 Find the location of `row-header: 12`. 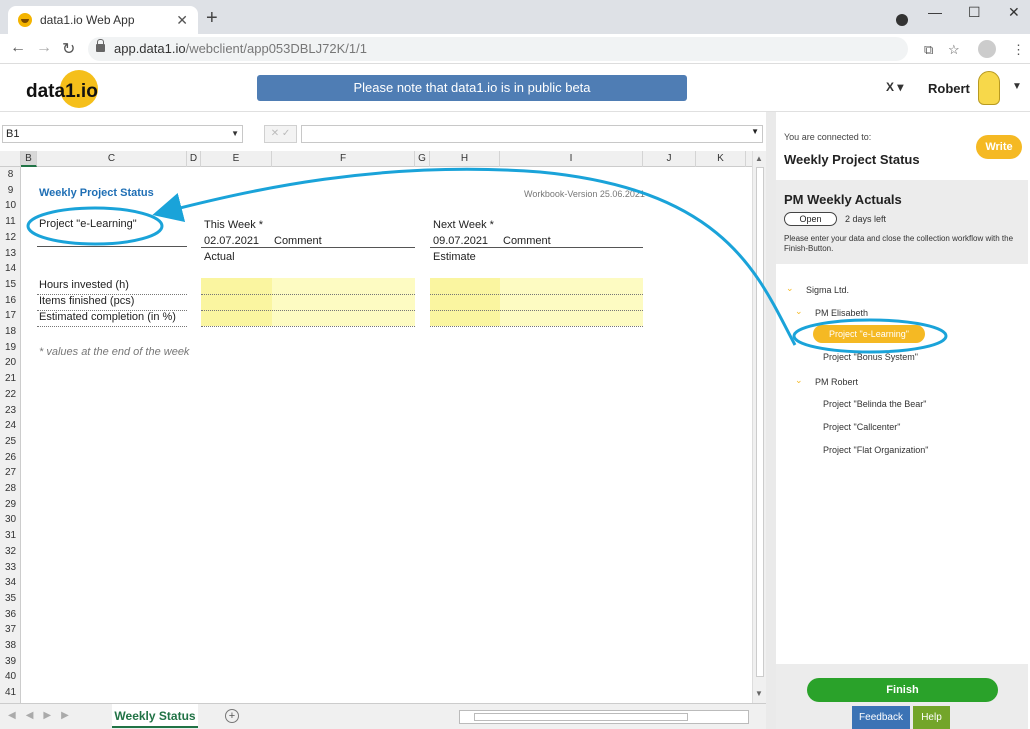

row-header: 12 is located at coordinates (10, 238).